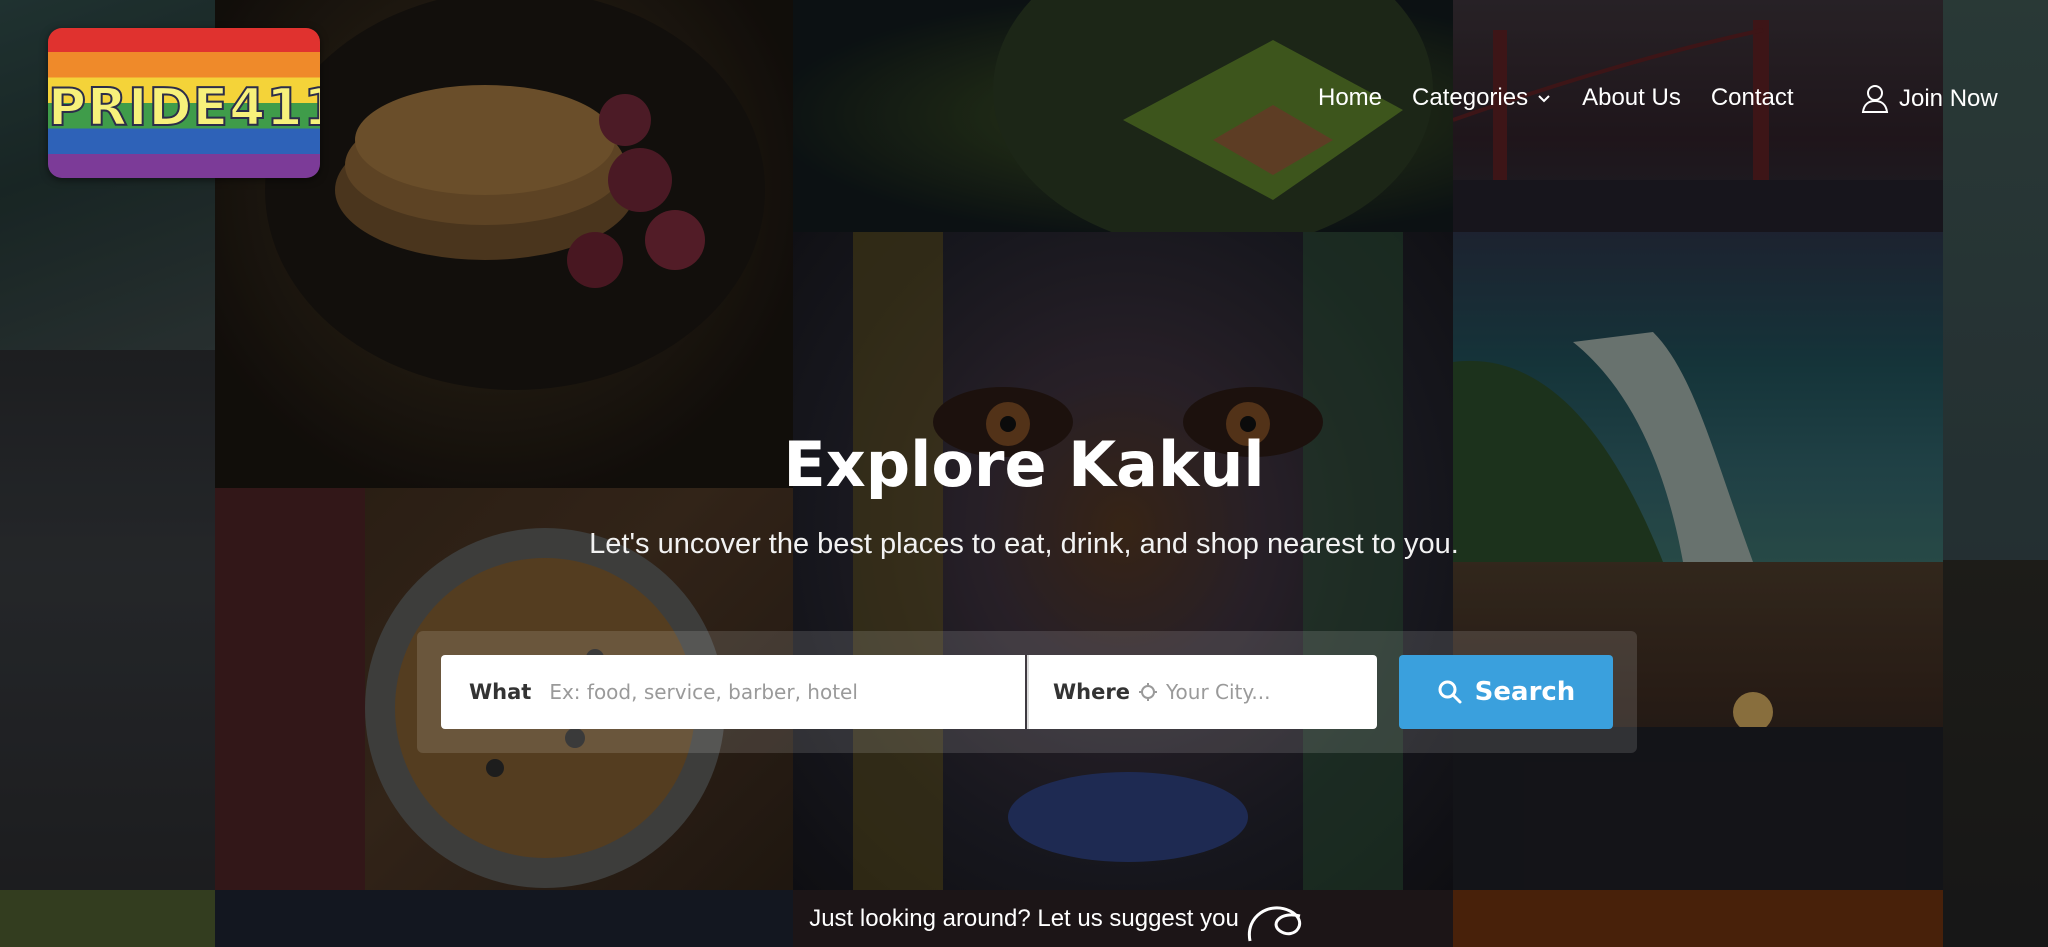  What do you see at coordinates (1024, 918) in the screenshot?
I see `suggest-hint: Just looking around? Let us suggest you` at bounding box center [1024, 918].